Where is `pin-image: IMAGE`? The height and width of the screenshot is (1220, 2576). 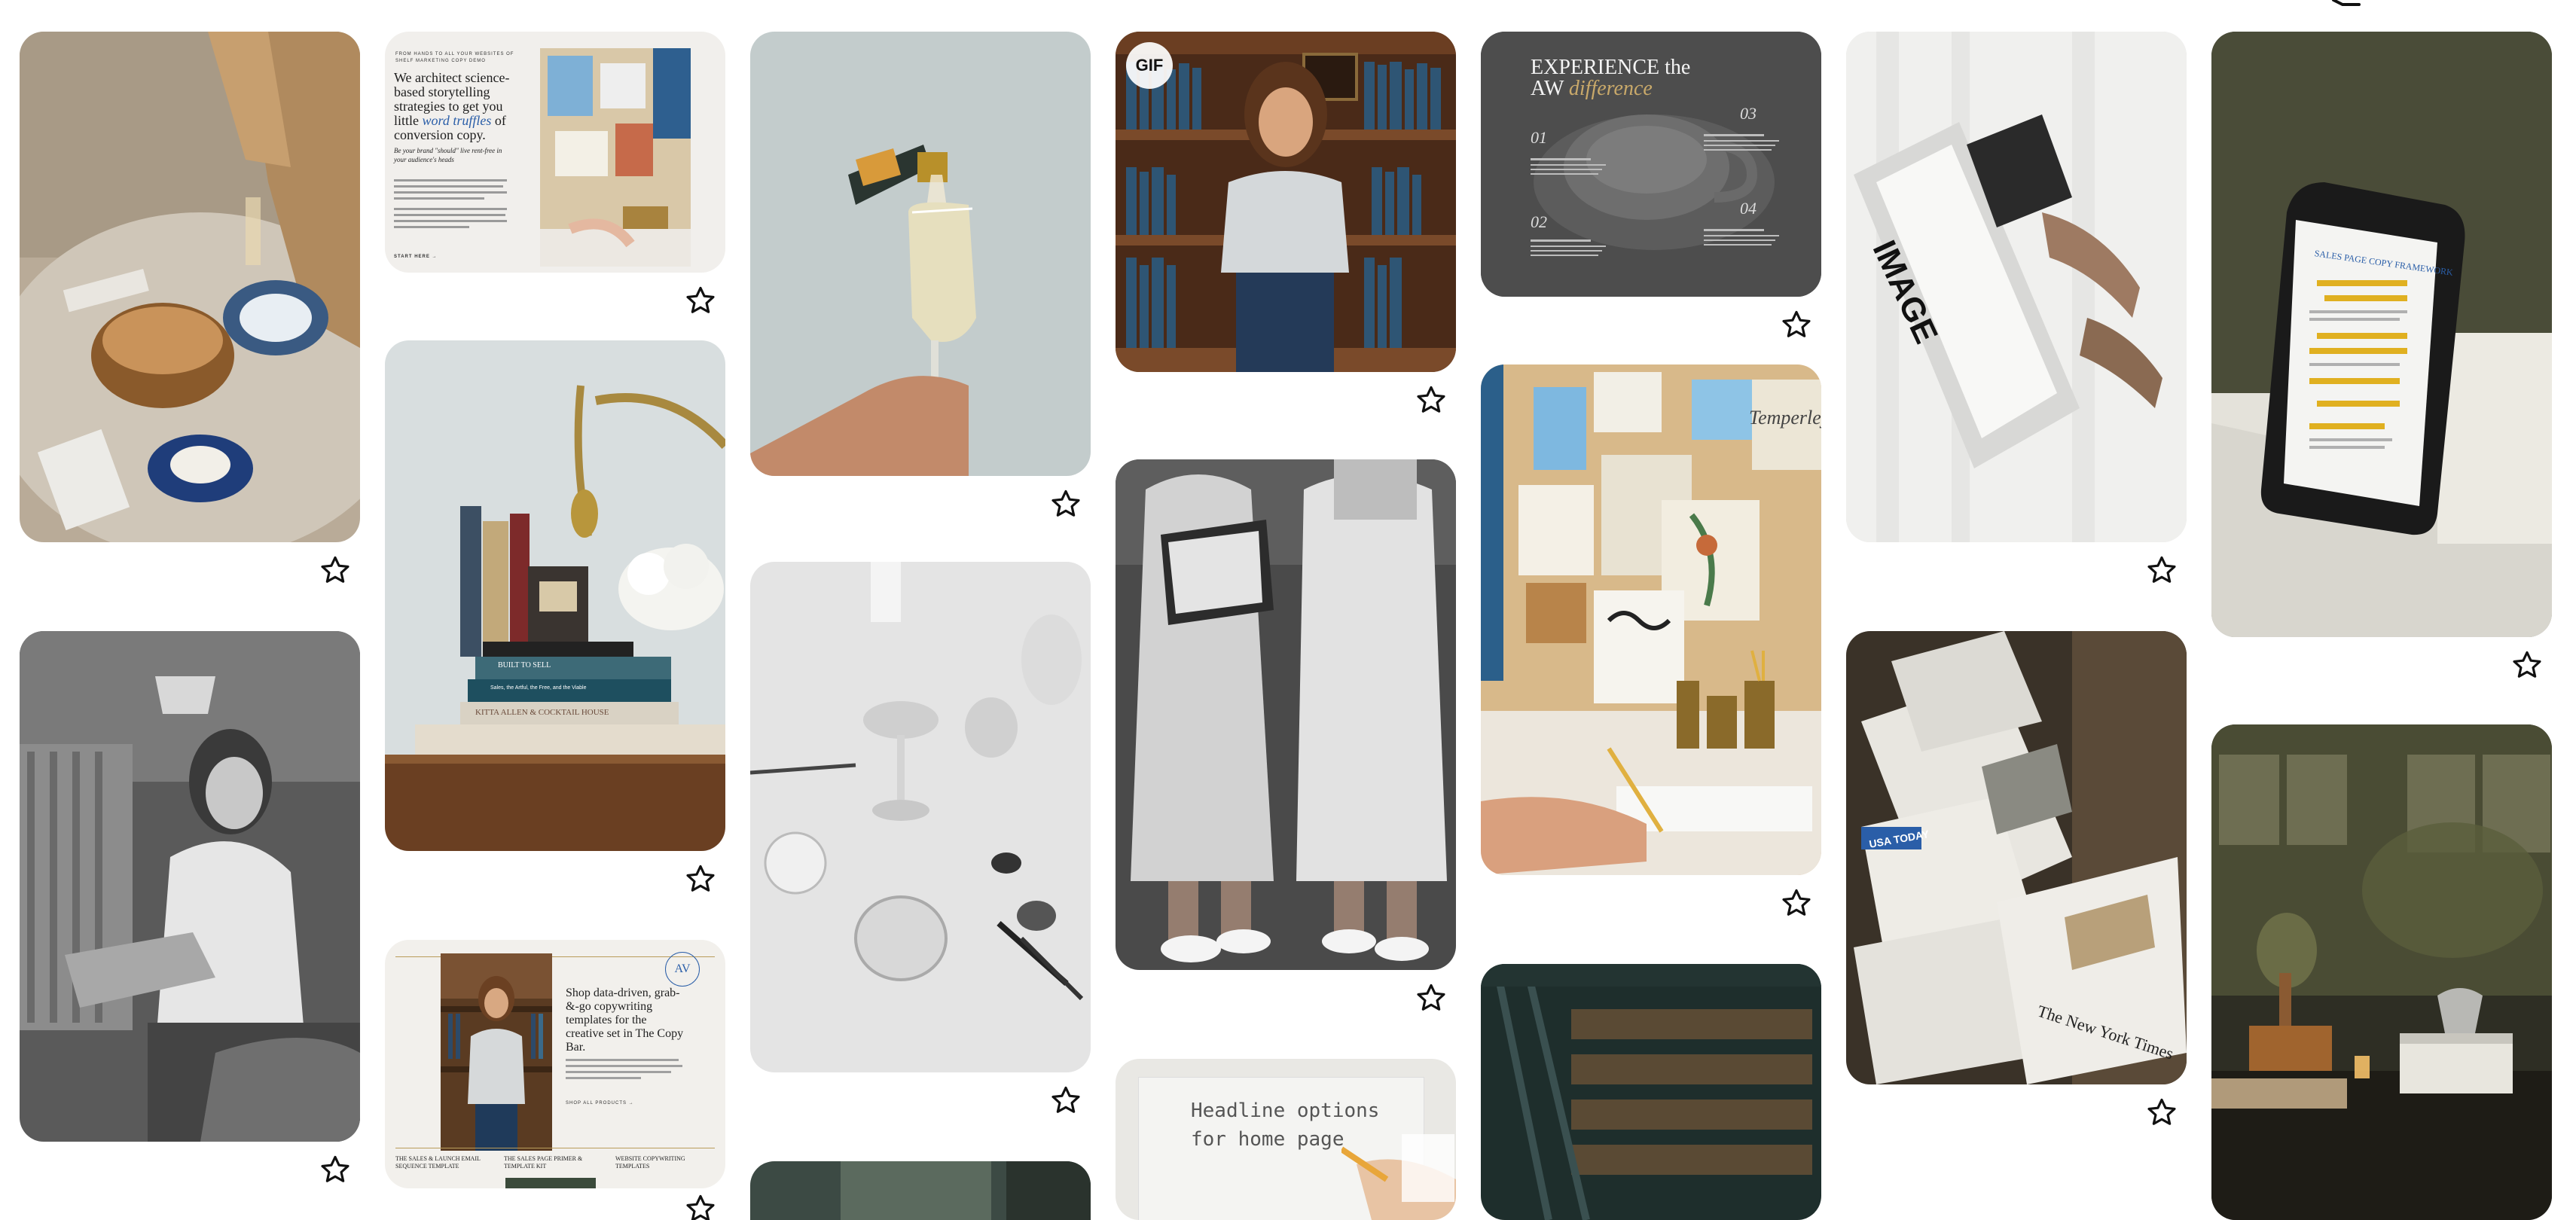 pin-image: IMAGE is located at coordinates (2017, 287).